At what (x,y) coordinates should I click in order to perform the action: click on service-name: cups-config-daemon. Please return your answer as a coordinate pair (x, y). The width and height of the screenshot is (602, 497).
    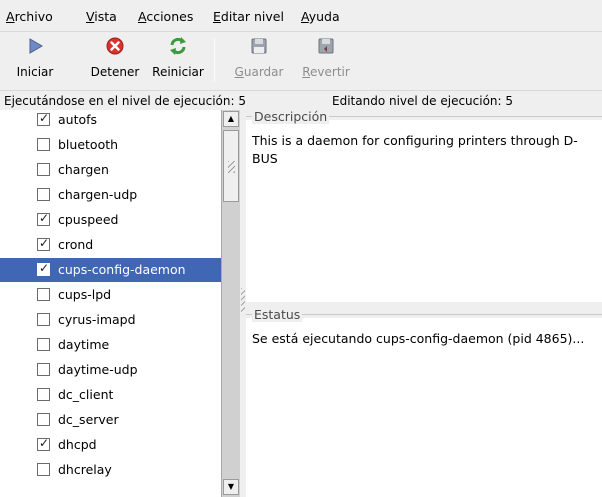
    Looking at the image, I should click on (122, 269).